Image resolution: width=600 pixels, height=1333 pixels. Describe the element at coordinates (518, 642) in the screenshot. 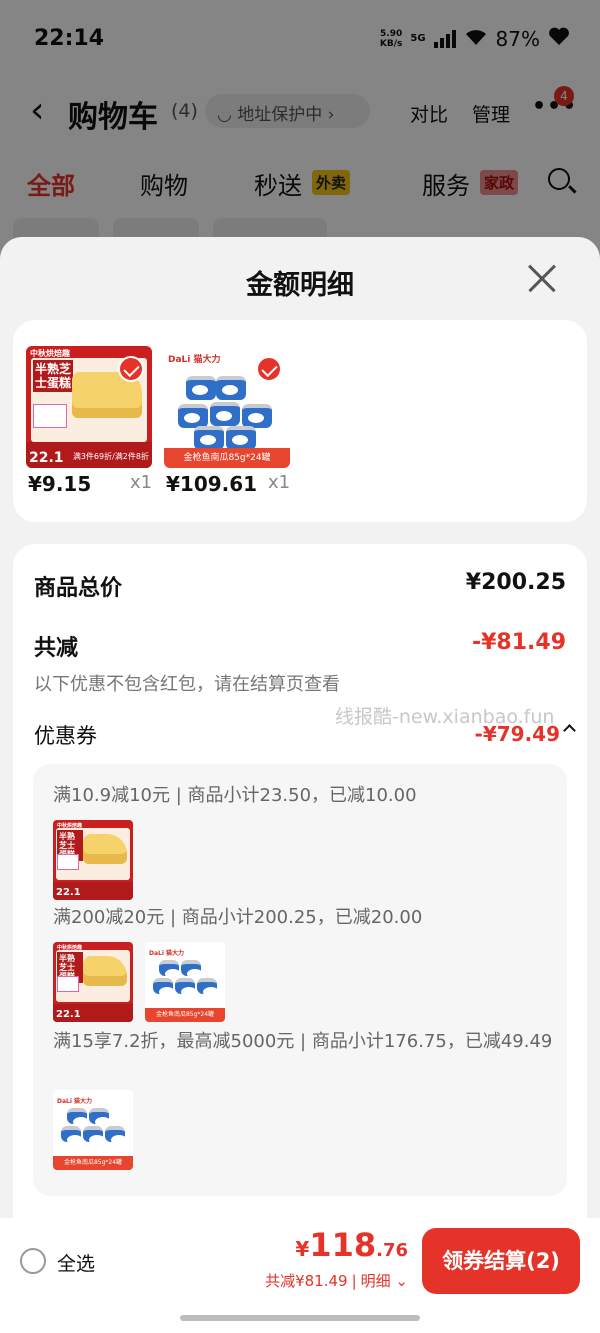

I see `discount-value: -¥81.49` at that location.